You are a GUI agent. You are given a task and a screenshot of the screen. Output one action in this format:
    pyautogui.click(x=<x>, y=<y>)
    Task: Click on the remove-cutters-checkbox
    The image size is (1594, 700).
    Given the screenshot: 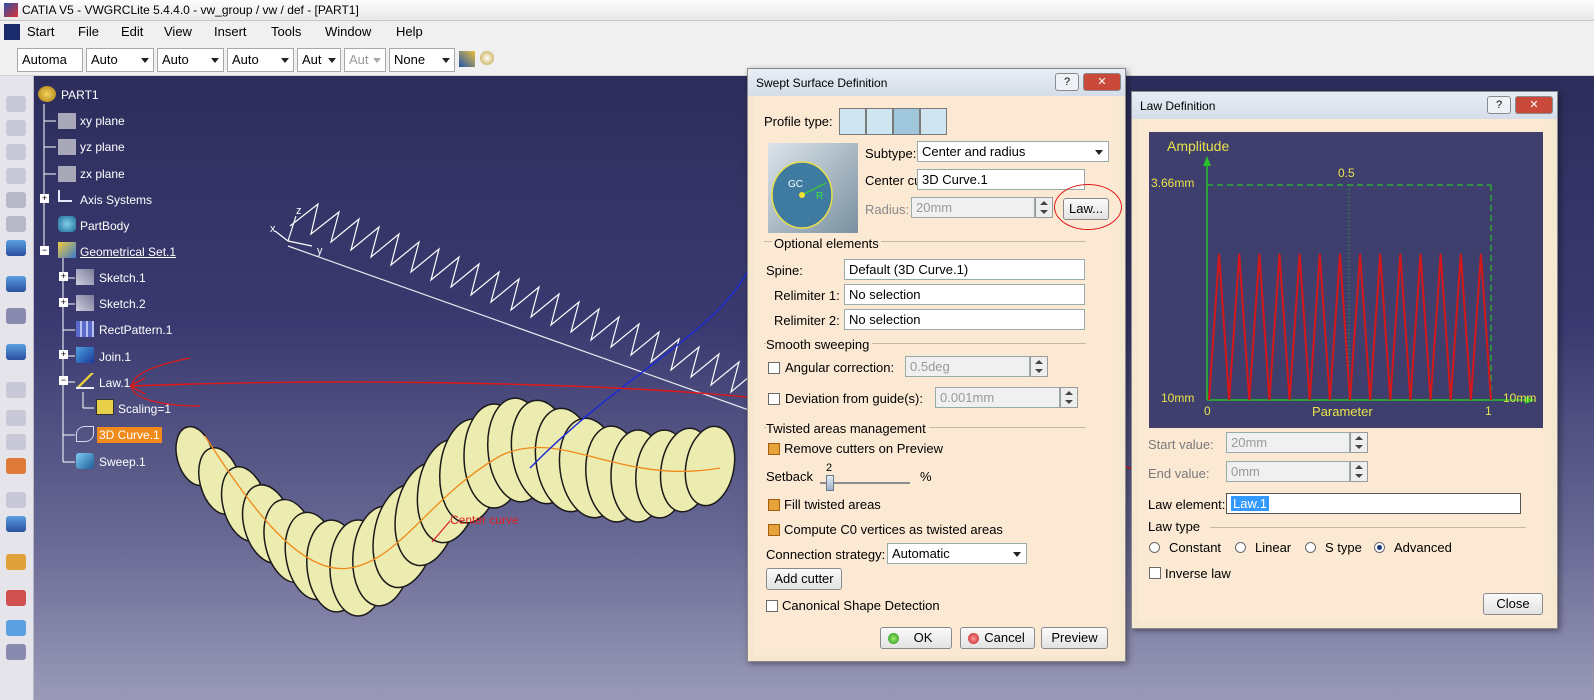 What is the action you would take?
    pyautogui.click(x=774, y=449)
    